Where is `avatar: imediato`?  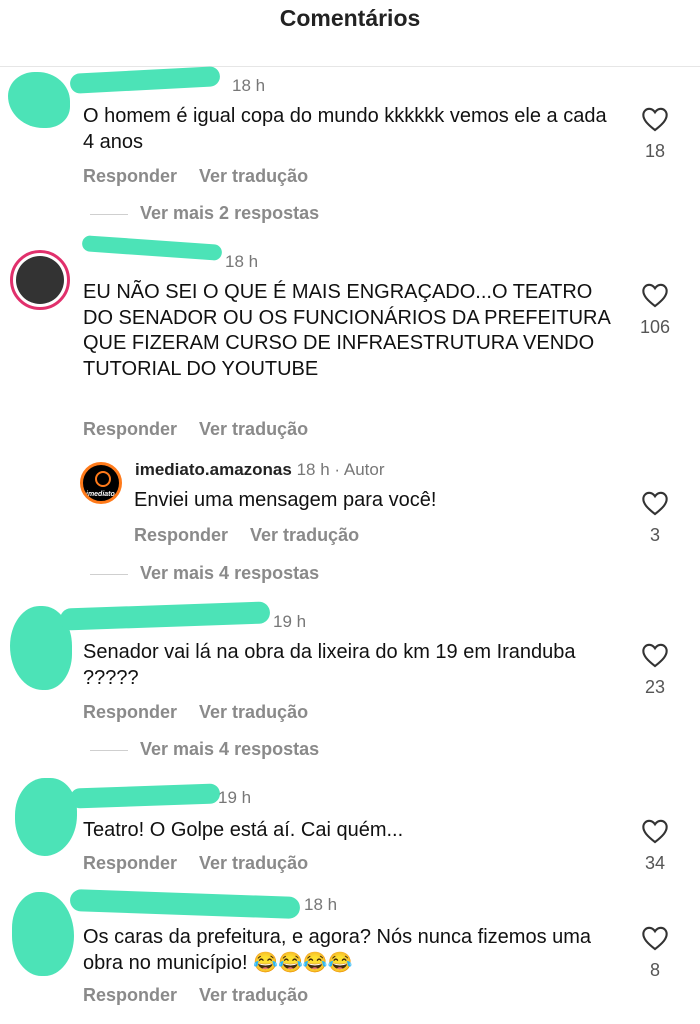
avatar: imediato is located at coordinates (101, 483).